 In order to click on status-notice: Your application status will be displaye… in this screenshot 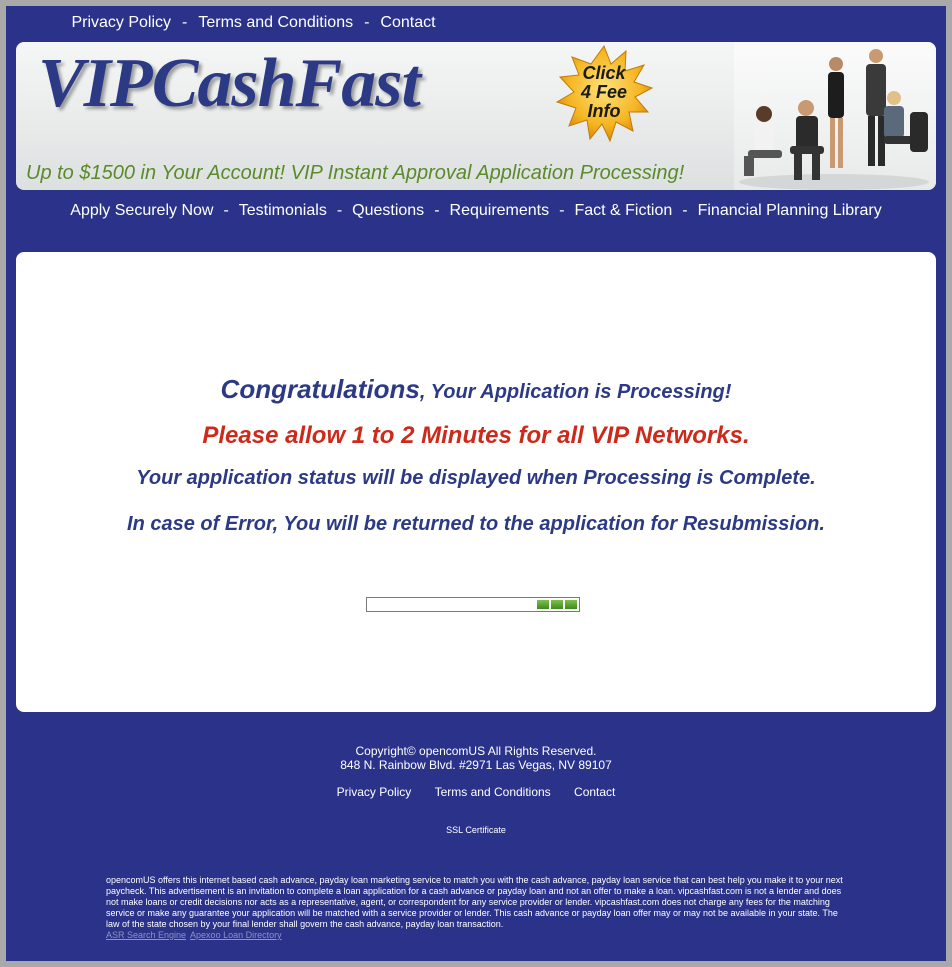, I will do `click(476, 478)`.